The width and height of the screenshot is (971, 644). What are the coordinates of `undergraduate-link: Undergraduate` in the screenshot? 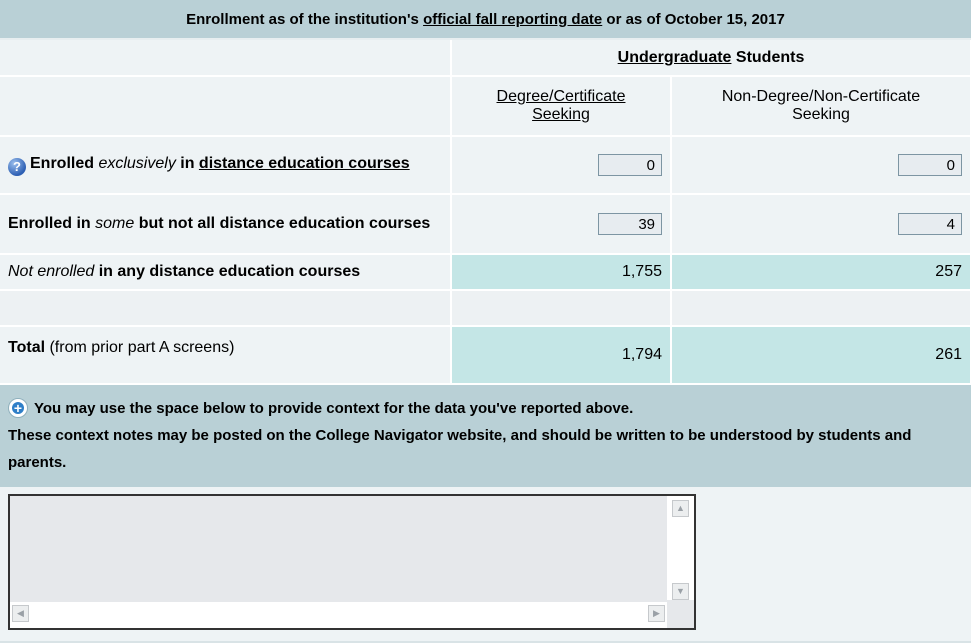 It's located at (675, 57).